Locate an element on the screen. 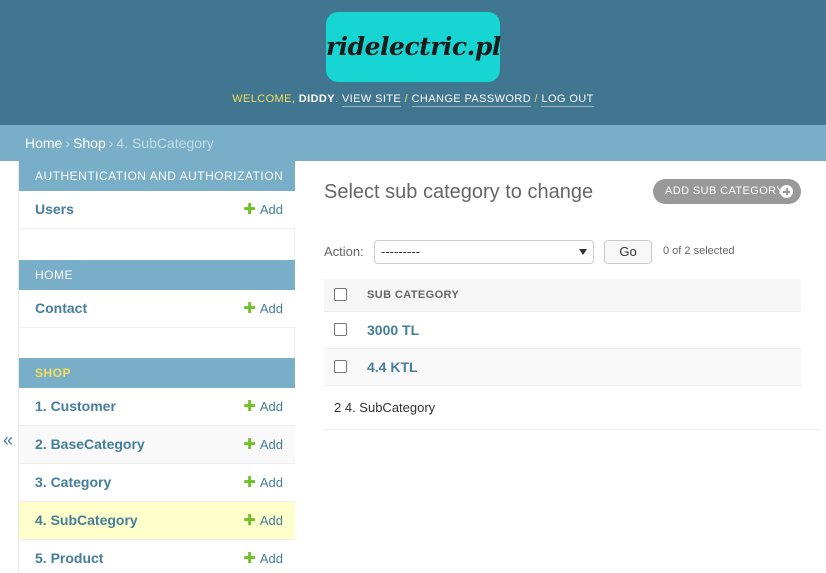  paginator: 2 4. SubCategory is located at coordinates (572, 408).